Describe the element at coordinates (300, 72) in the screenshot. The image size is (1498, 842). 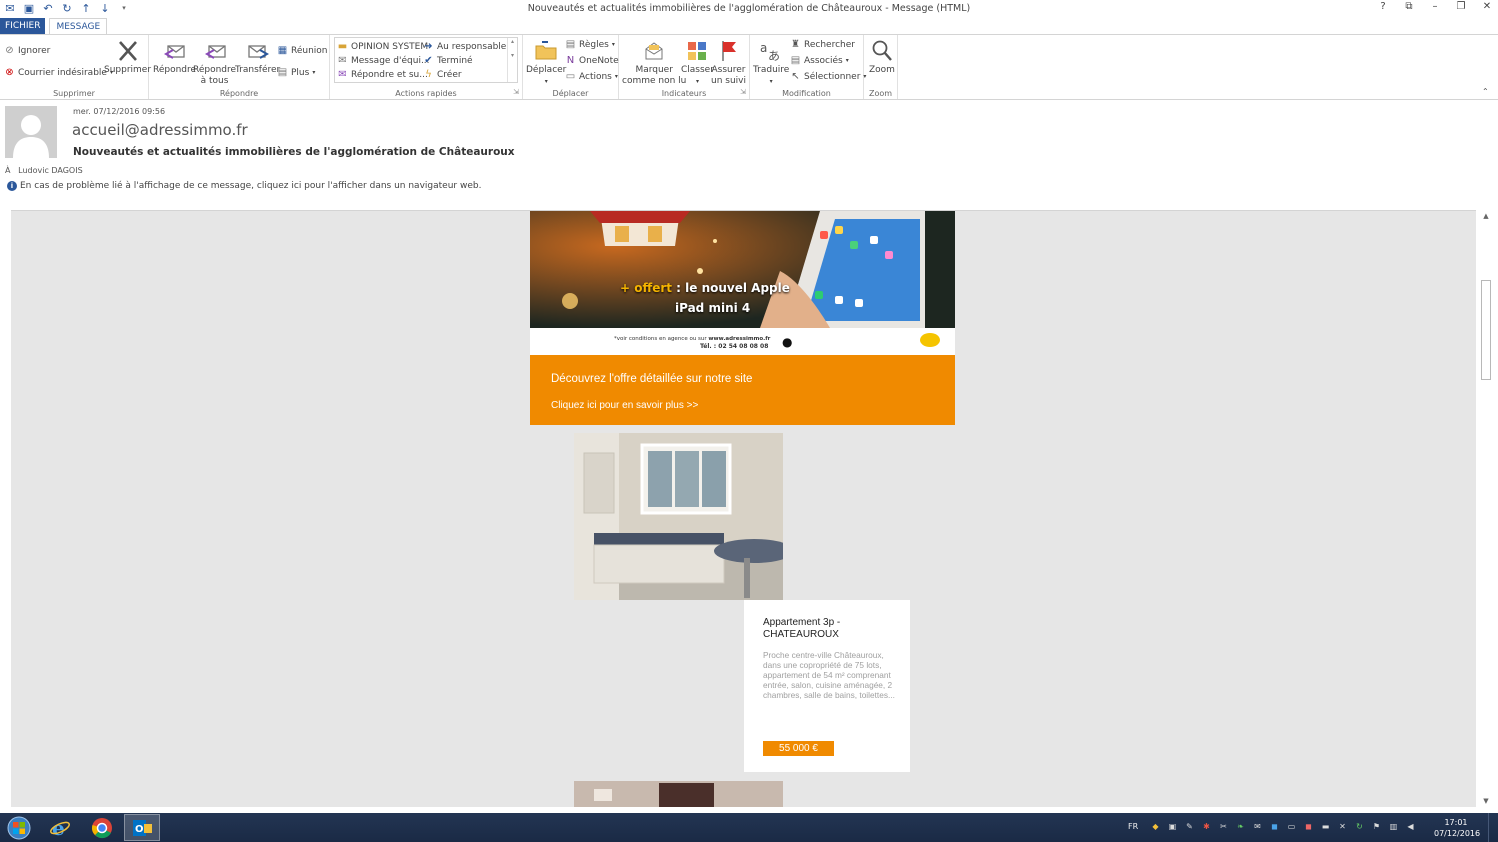
I see `more-label: Plus` at that location.